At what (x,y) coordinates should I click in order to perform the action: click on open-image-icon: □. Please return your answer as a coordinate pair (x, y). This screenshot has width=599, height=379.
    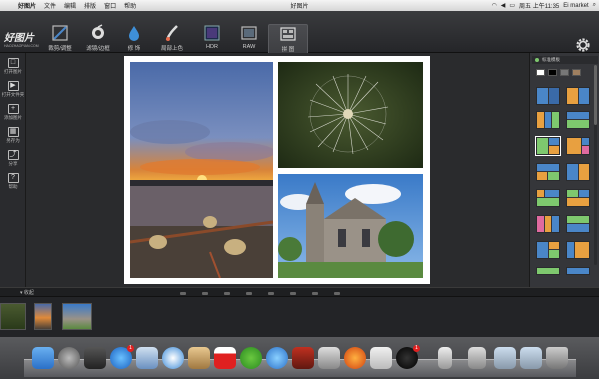
    Looking at the image, I should click on (13, 63).